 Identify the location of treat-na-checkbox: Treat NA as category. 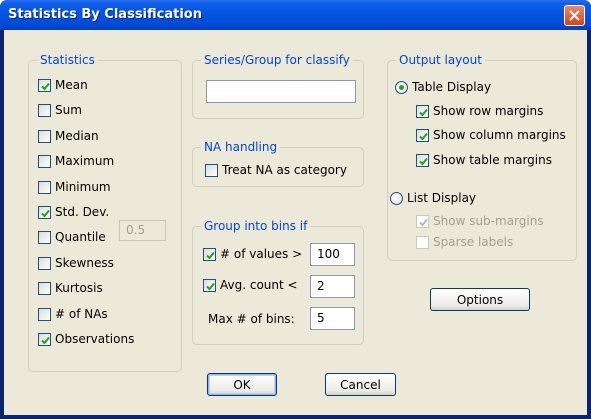
(276, 170).